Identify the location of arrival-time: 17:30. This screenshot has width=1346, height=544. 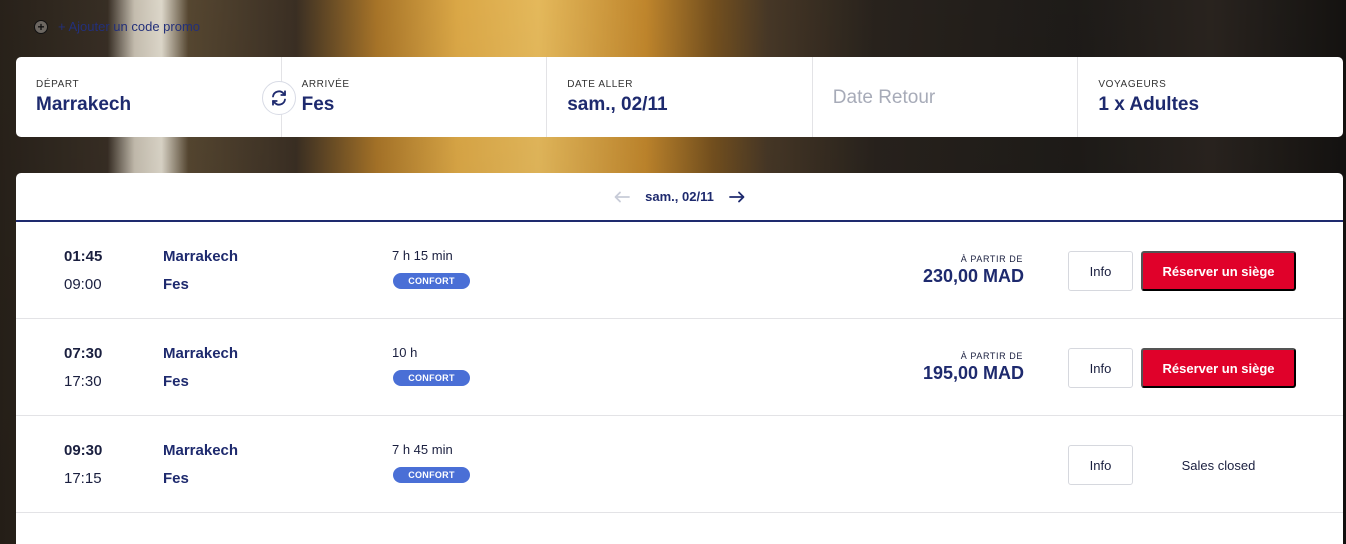
(83, 381).